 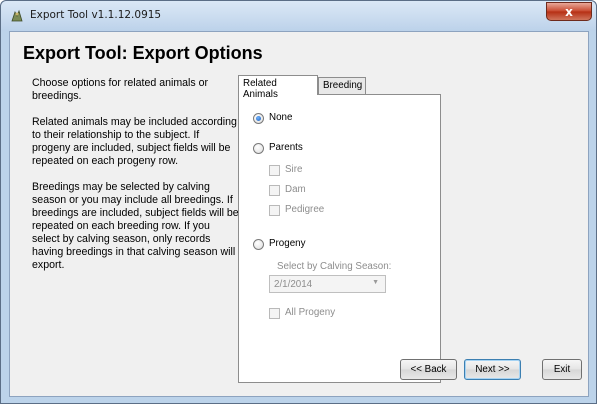 I want to click on close-button: x, so click(x=569, y=11).